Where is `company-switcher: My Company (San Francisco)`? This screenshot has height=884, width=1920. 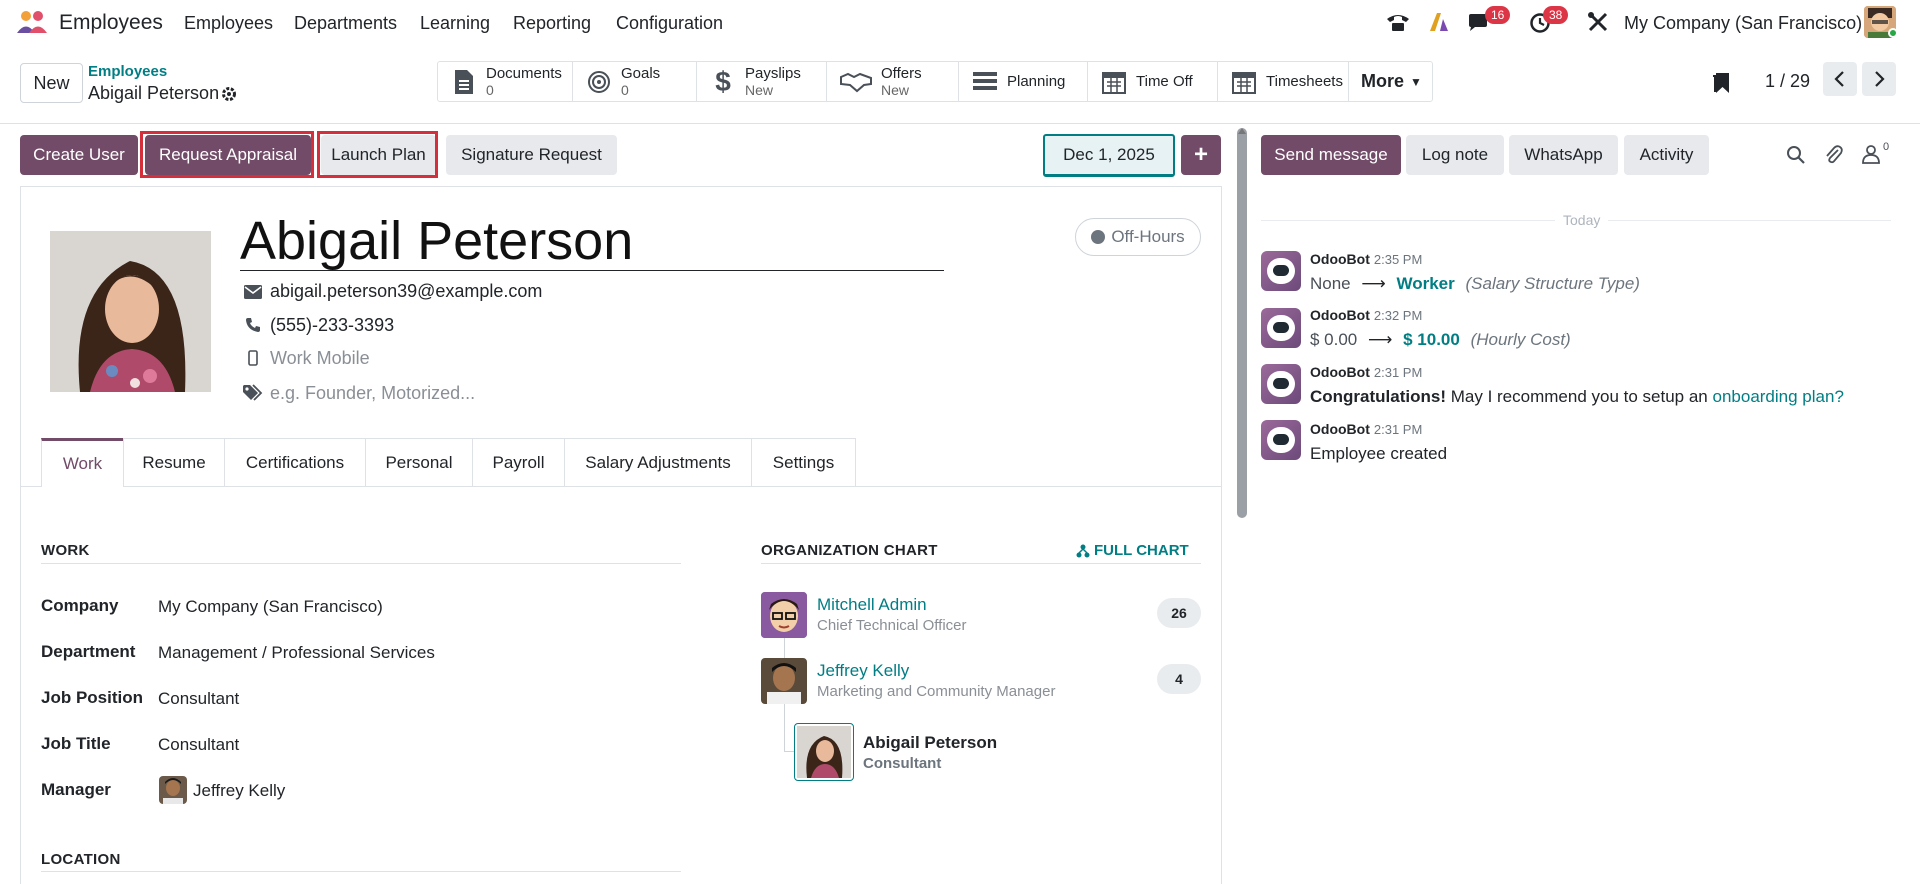 company-switcher: My Company (San Francisco) is located at coordinates (1743, 23).